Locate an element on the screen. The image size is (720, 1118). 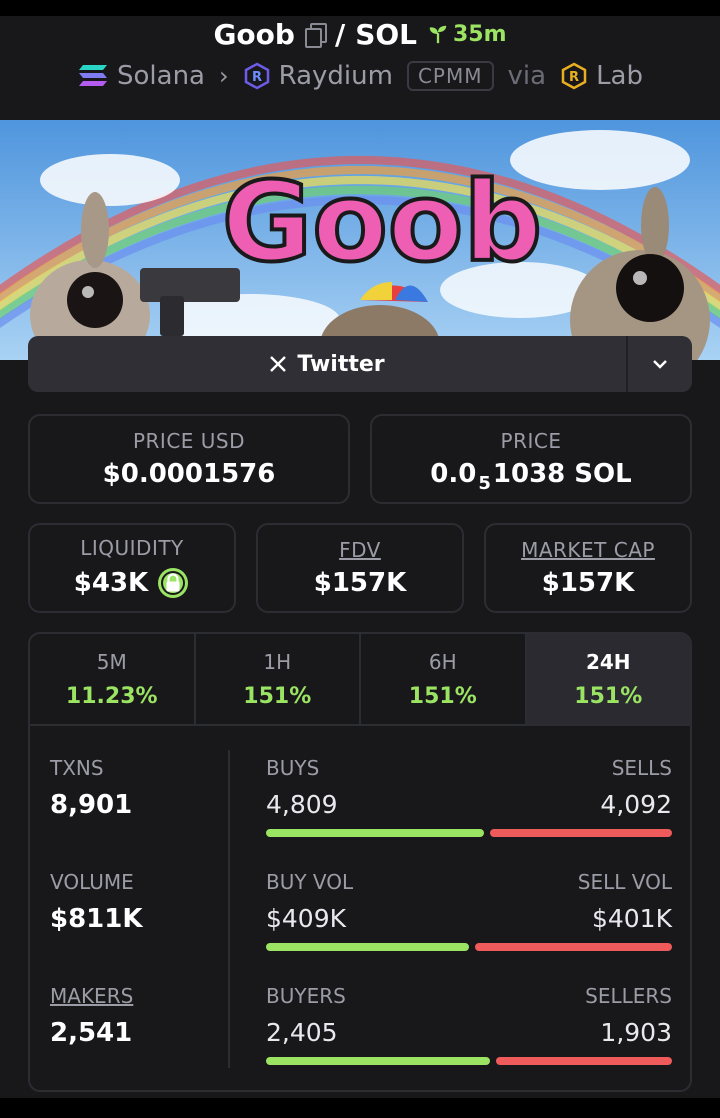
volume-bar is located at coordinates (469, 947).